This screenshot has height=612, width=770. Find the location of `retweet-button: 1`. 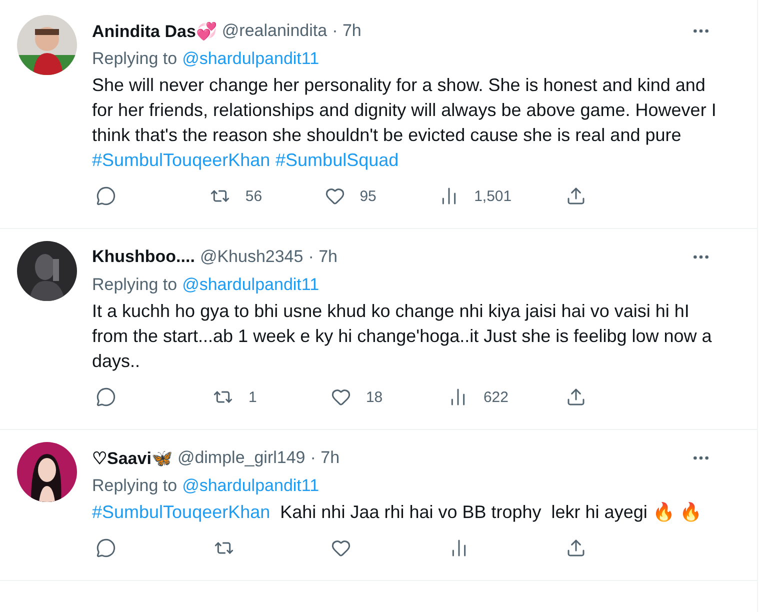

retweet-button: 1 is located at coordinates (243, 397).